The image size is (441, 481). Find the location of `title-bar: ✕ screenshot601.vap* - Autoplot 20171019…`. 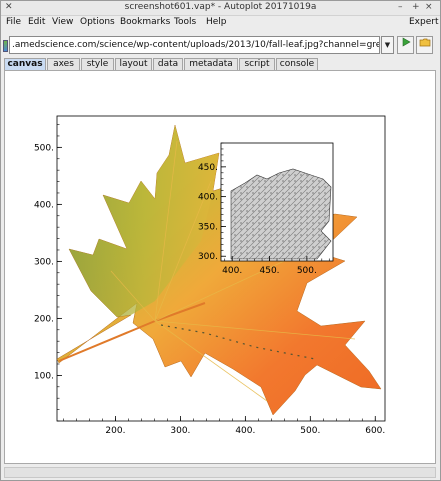

title-bar: ✕ screenshot601.vap* - Autoplot 20171019… is located at coordinates (220, 8).